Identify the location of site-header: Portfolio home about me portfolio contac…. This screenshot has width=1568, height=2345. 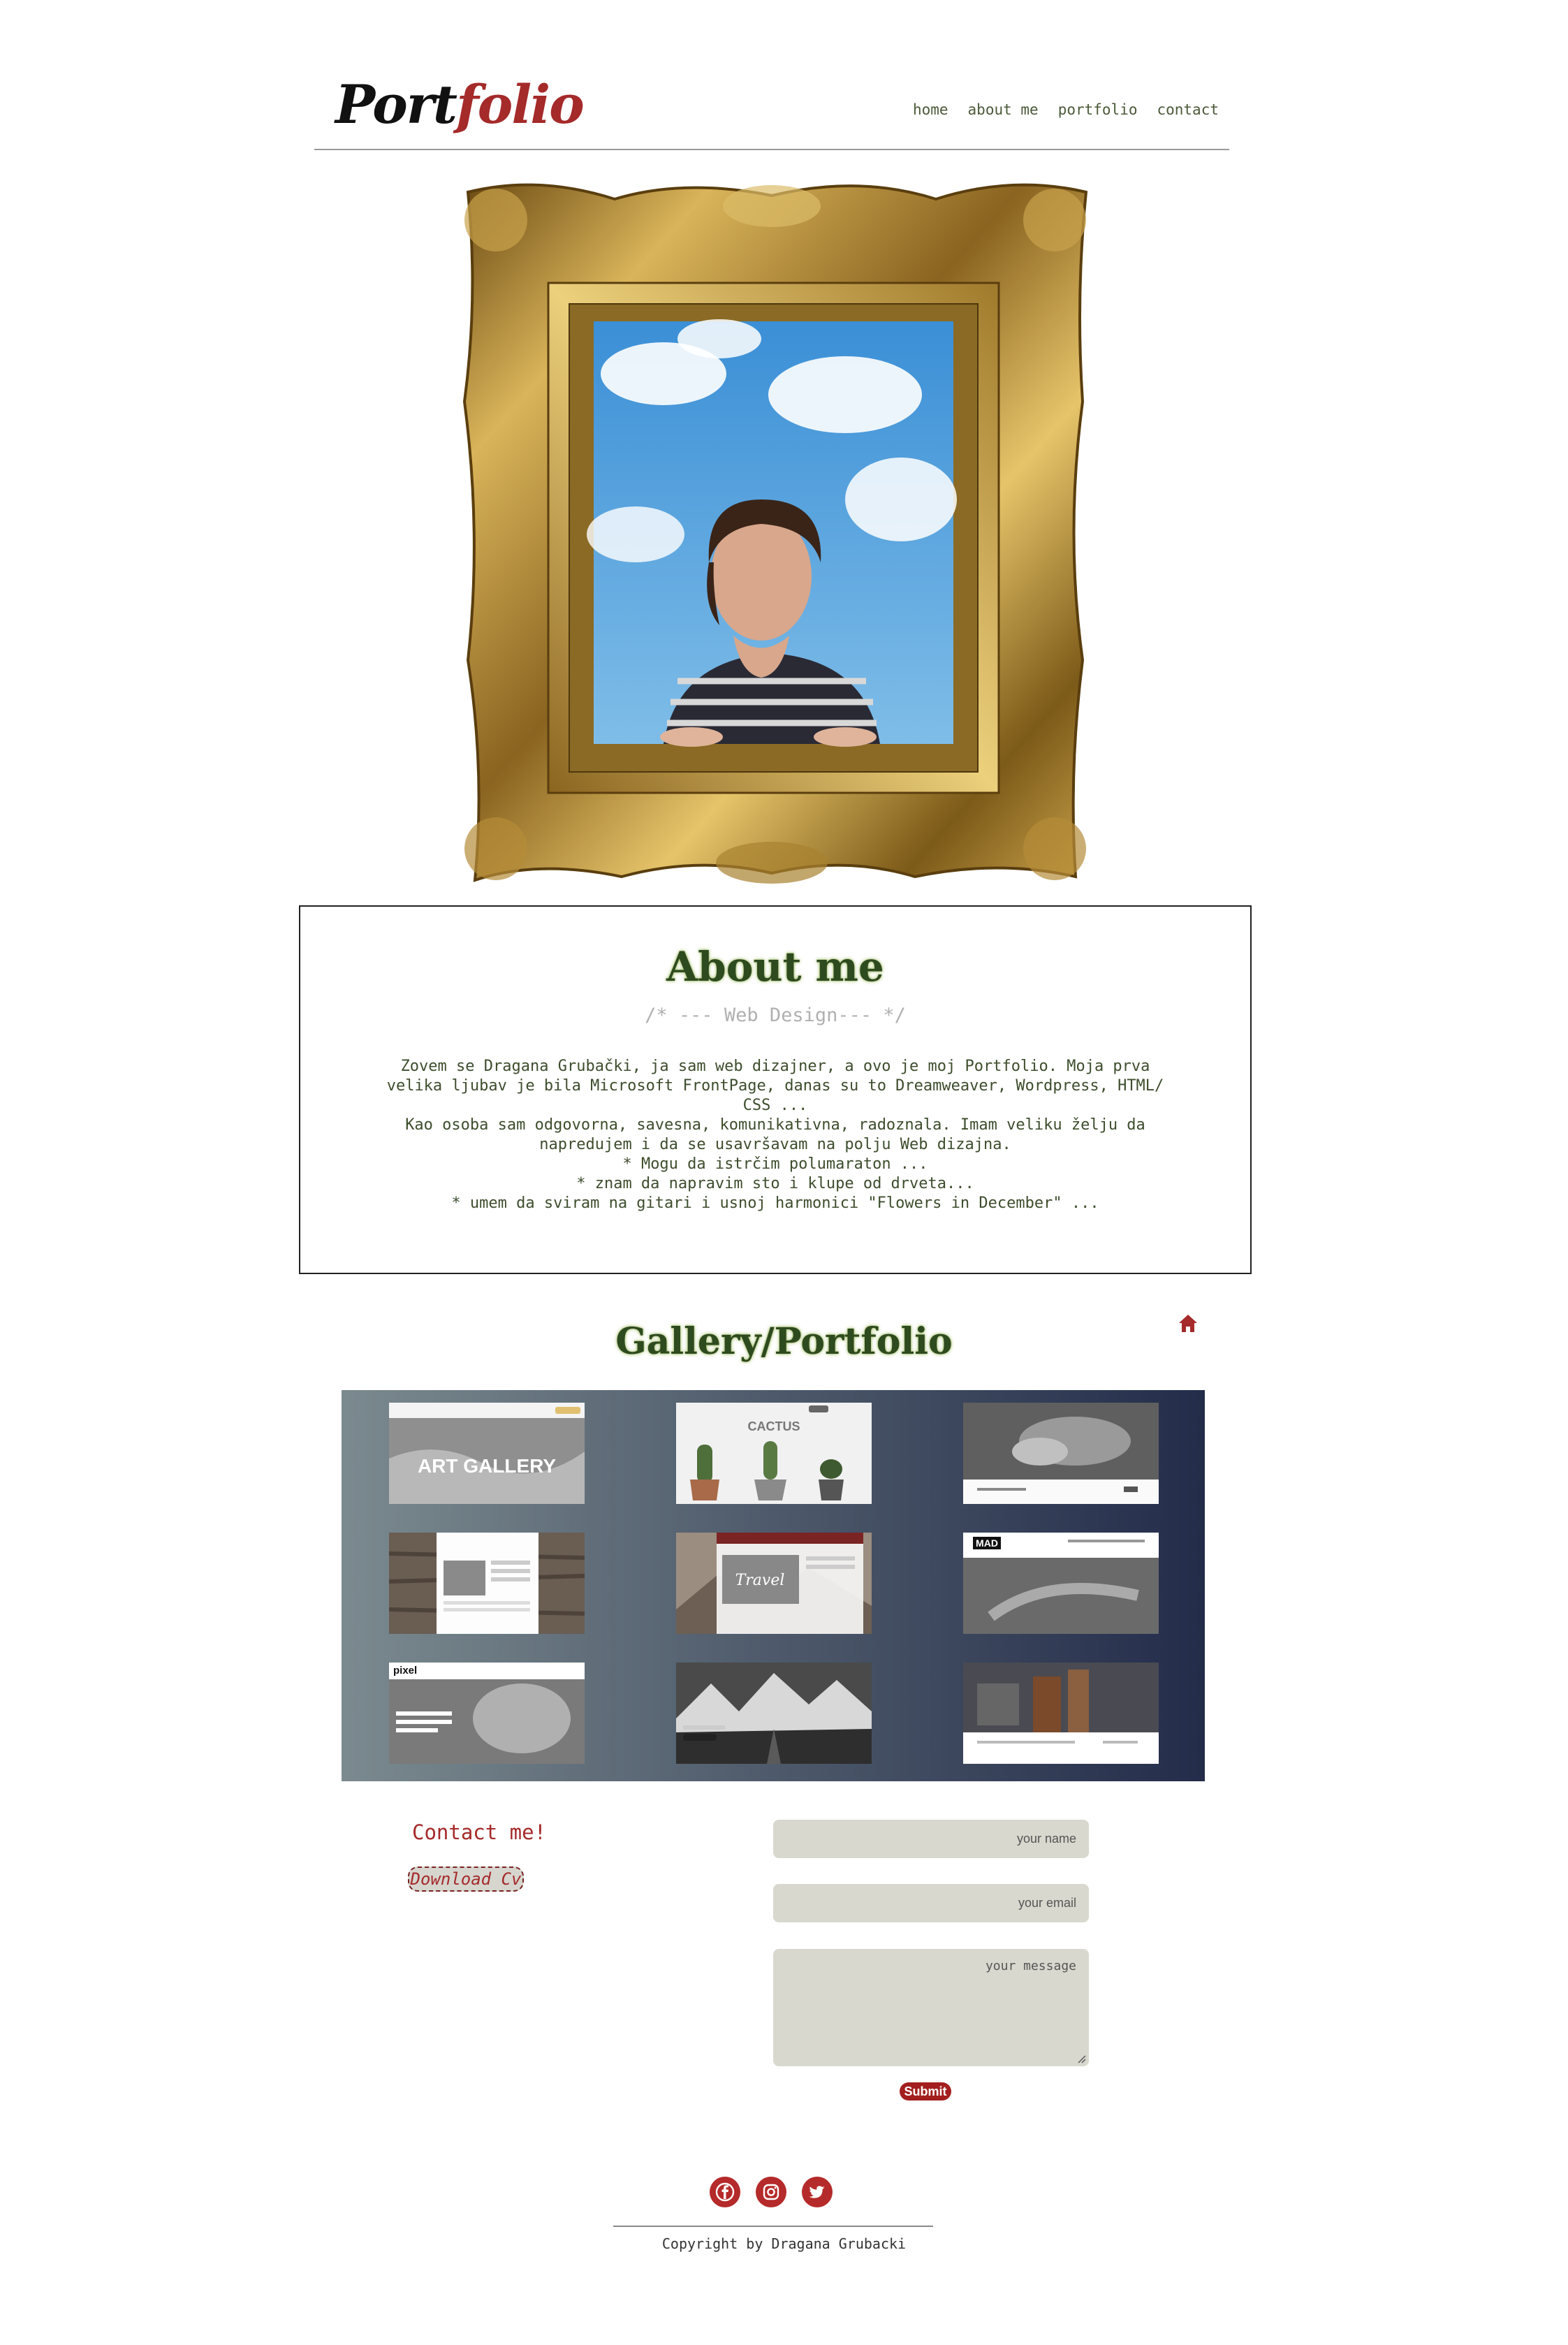
(771, 108).